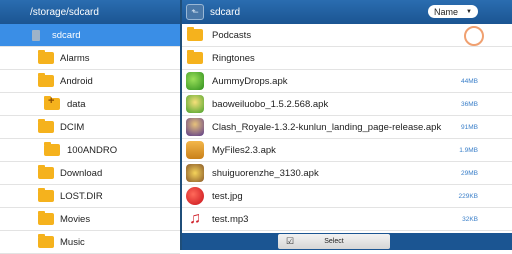 This screenshot has width=512, height=254. I want to click on file-row-ringtones: Ringtones, so click(347, 58).